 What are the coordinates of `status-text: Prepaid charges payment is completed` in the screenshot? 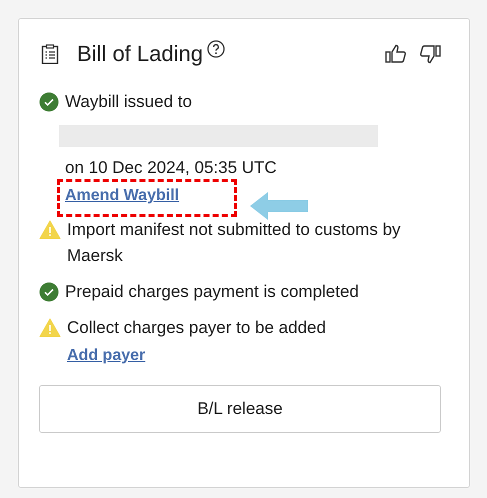 It's located at (212, 292).